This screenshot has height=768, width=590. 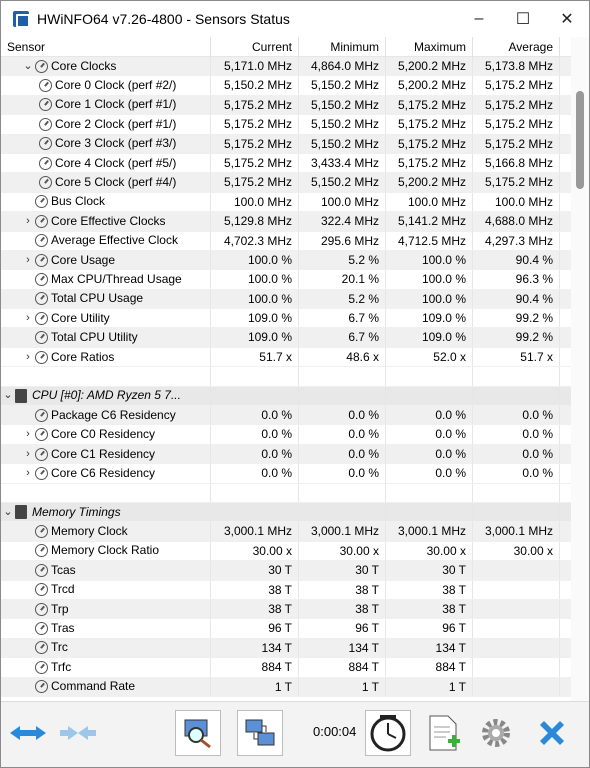 I want to click on scrollbar-thumb, so click(x=580, y=140).